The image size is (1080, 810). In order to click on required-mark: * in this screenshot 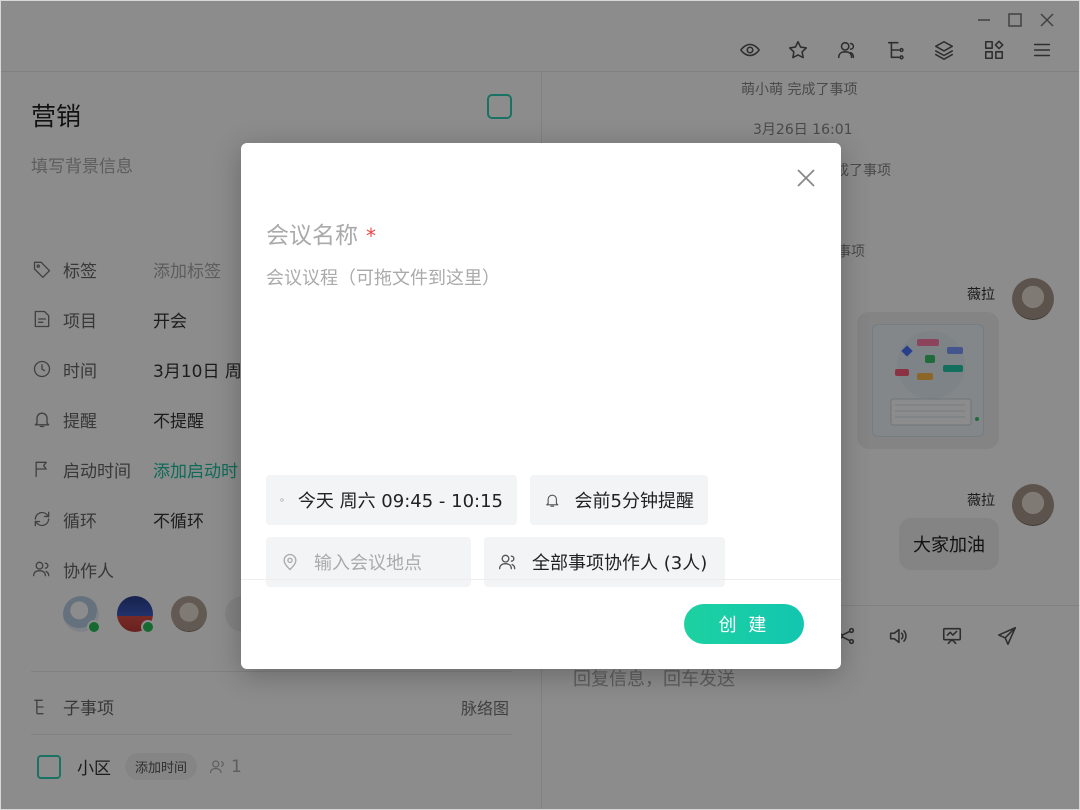, I will do `click(371, 236)`.